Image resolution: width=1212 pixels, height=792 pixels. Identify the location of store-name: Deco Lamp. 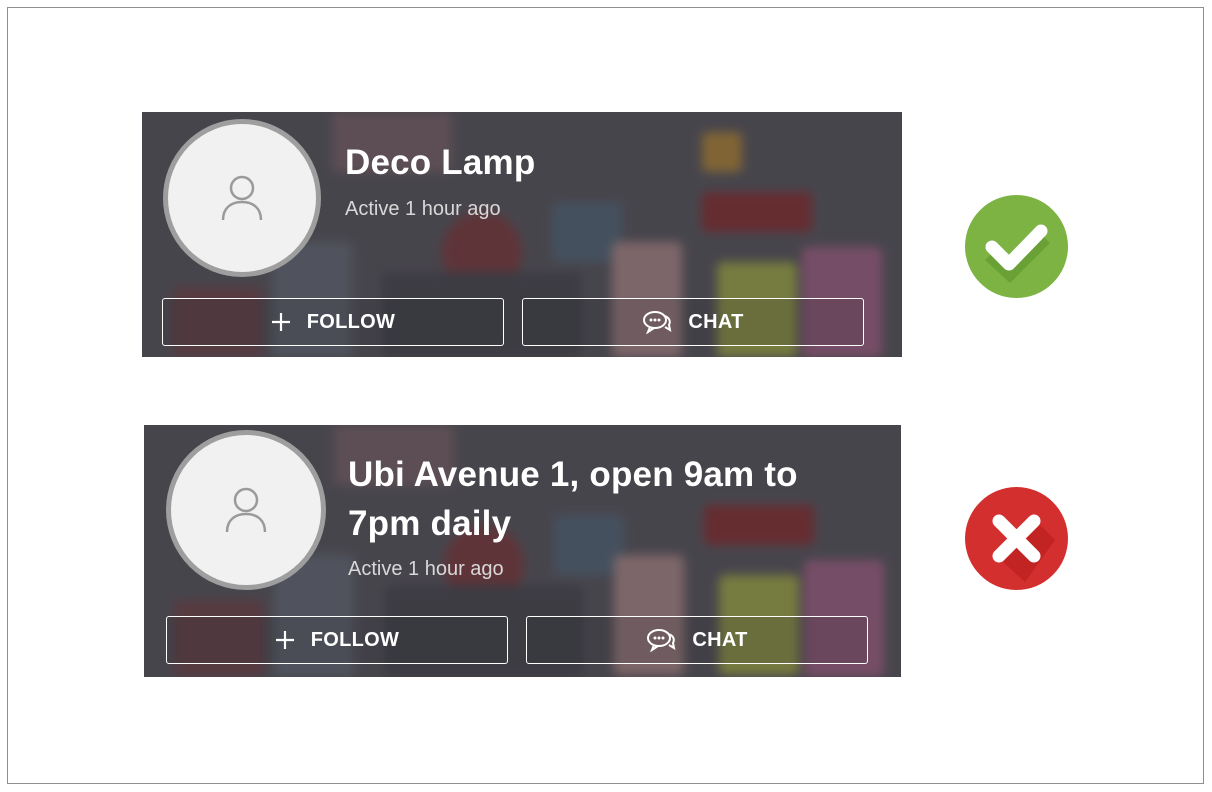
(440, 162).